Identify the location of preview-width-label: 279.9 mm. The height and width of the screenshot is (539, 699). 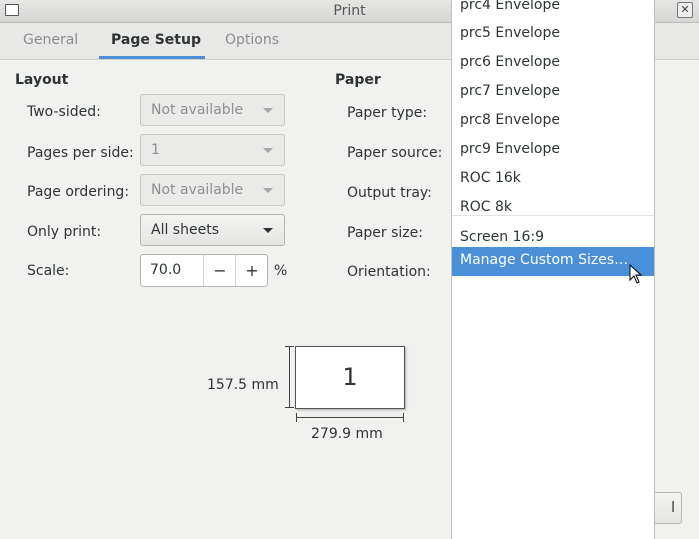
(347, 434).